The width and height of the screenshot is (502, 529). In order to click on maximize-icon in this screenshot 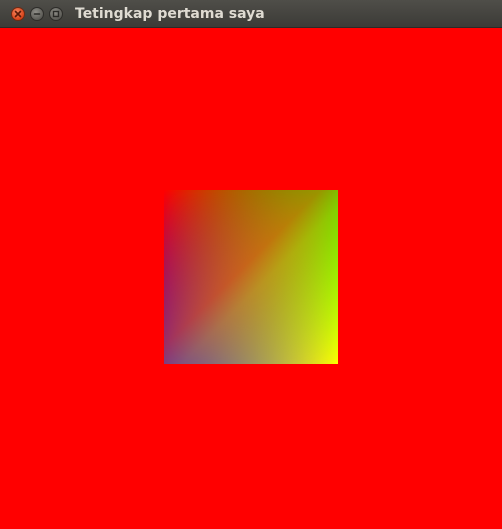, I will do `click(56, 14)`.